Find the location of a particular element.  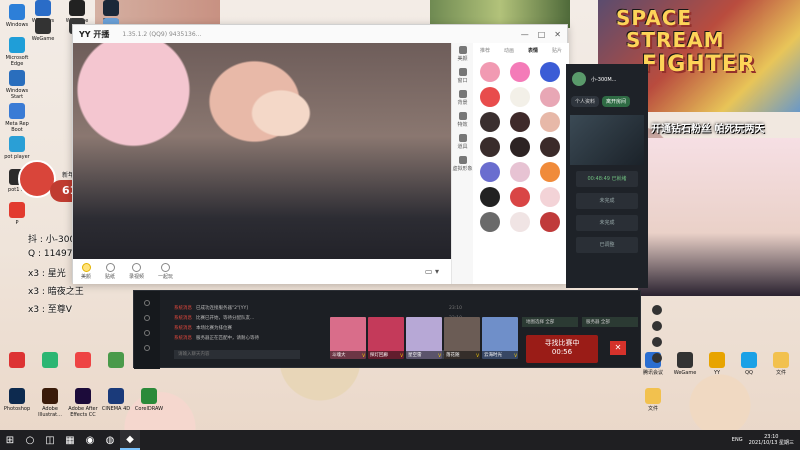

rail-avatar: 虚拟形象 is located at coordinates (462, 165).